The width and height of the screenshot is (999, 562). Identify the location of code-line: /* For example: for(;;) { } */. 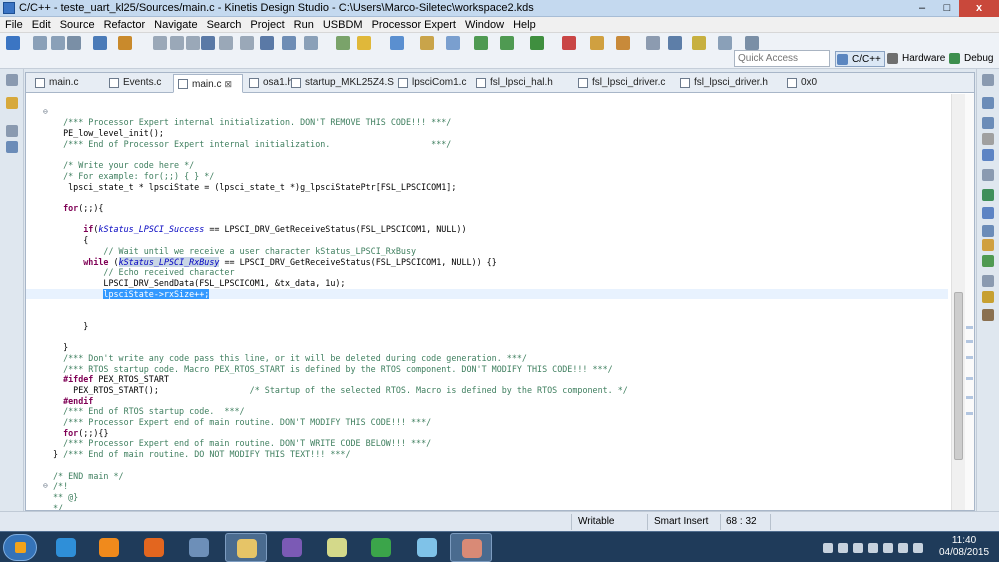
(487, 176).